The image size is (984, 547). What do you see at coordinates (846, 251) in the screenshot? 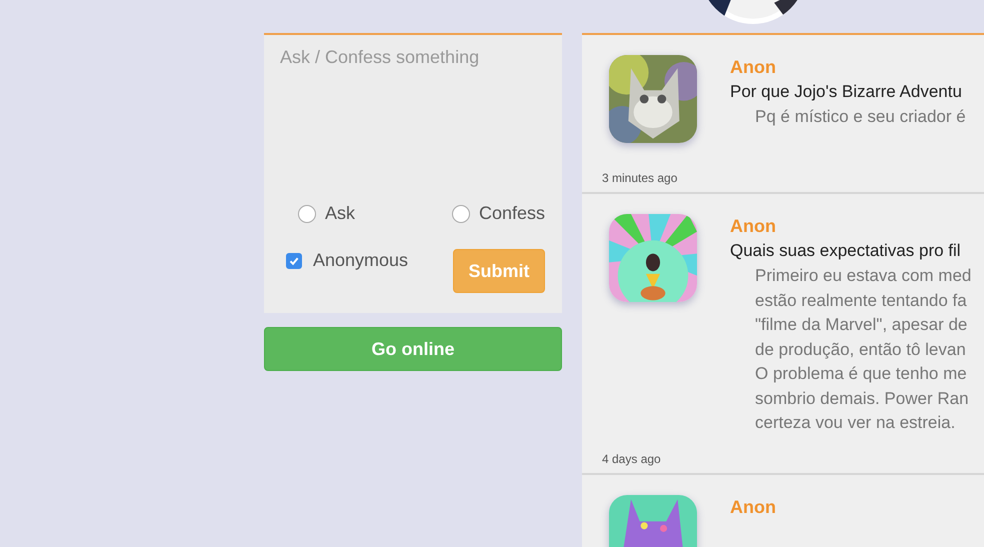
I see `question-text: Quais suas expectativas pro fil` at bounding box center [846, 251].